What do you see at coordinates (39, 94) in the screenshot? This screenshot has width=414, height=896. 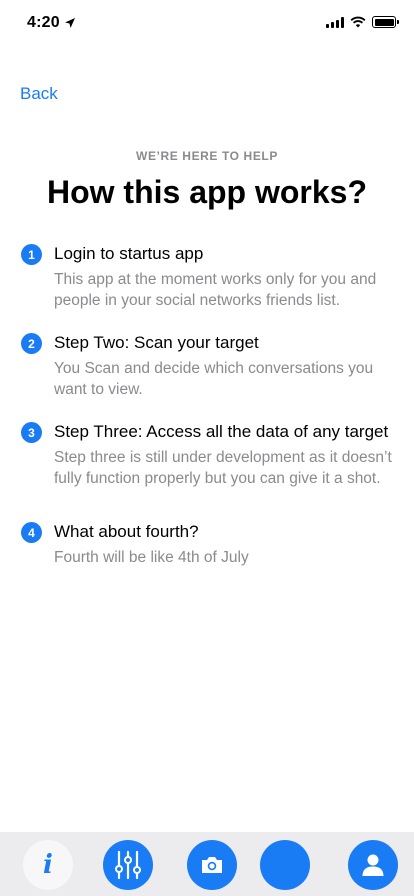 I see `back-button: Back` at bounding box center [39, 94].